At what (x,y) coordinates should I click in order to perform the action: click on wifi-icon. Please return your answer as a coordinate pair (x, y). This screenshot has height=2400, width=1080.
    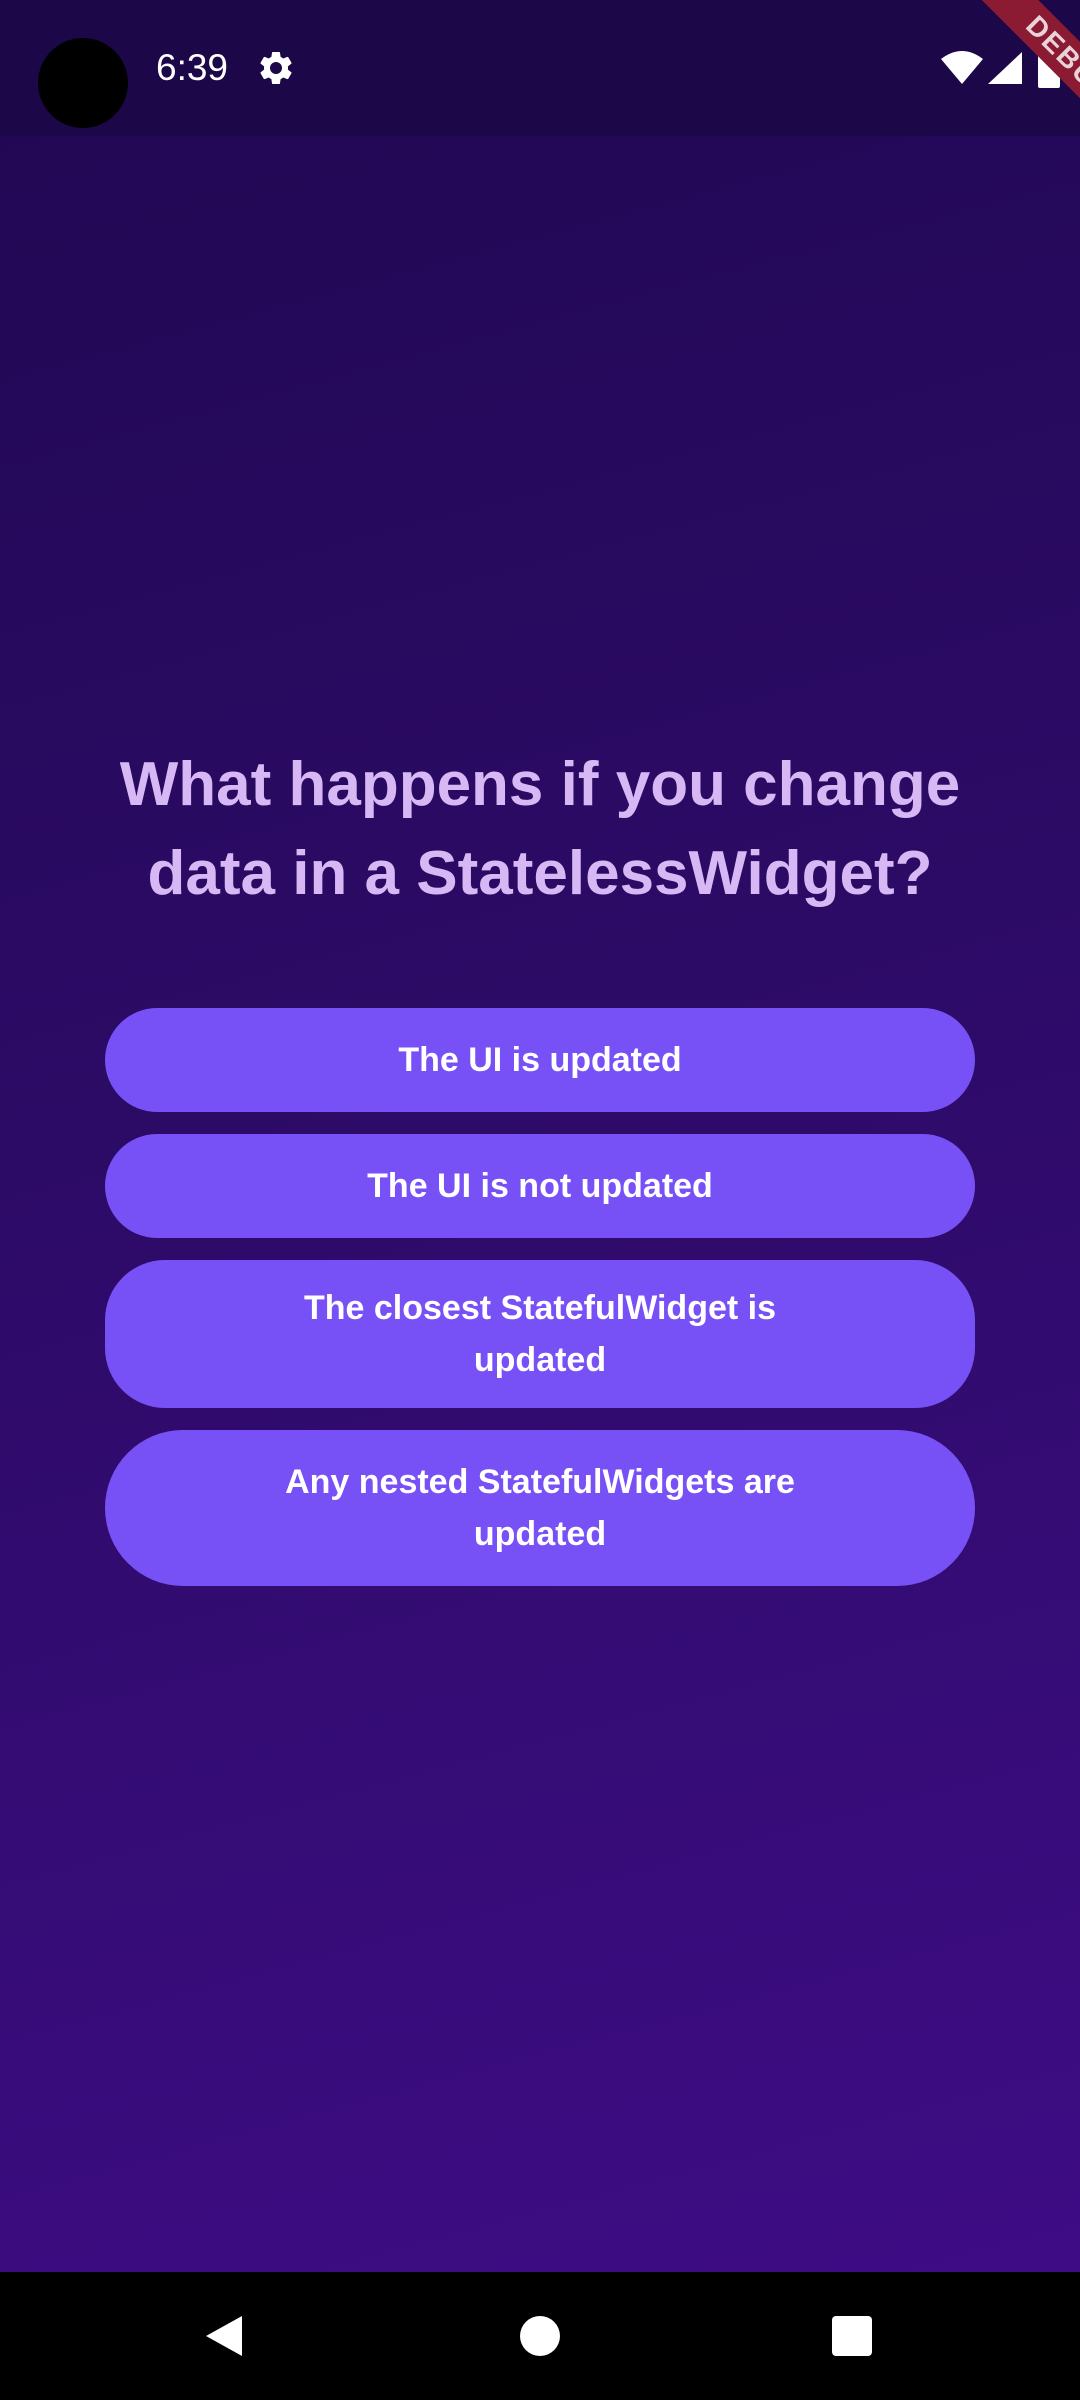
    Looking at the image, I should click on (962, 67).